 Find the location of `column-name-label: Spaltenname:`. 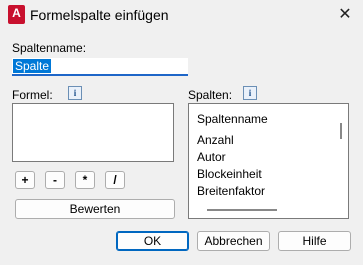

column-name-label: Spaltenname: is located at coordinates (49, 48).